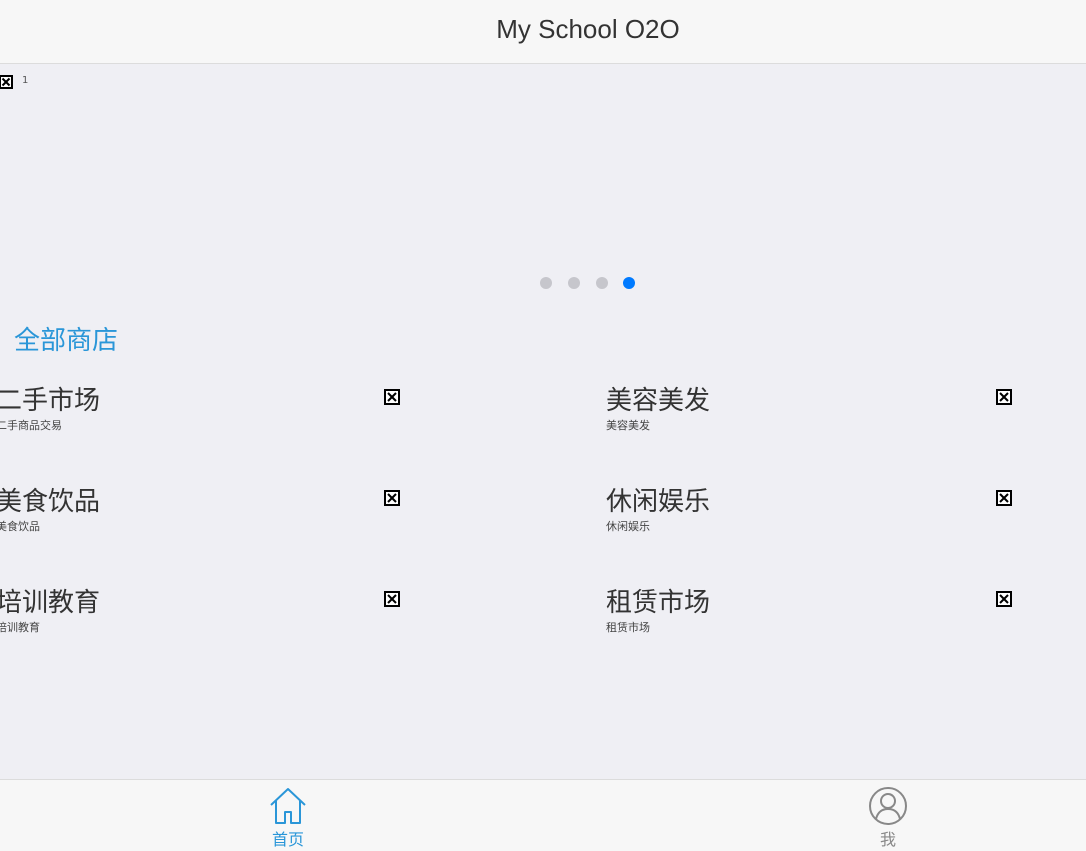 The image size is (1086, 851). Describe the element at coordinates (658, 603) in the screenshot. I see `shop-name: 租赁市场` at that location.